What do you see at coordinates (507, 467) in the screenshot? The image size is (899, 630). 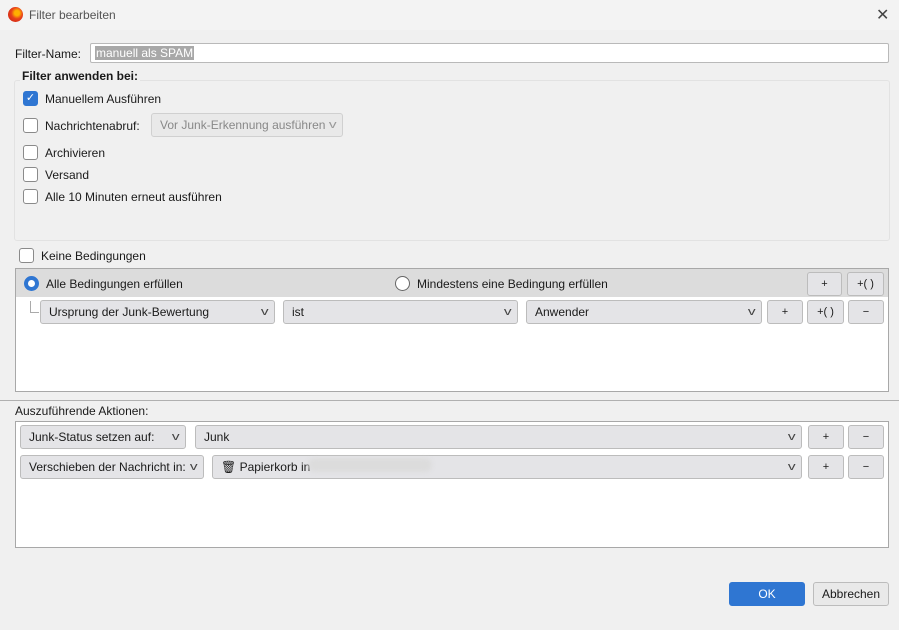 I see `action-target-dropdown-2: 🗑 Papierkorb in v` at bounding box center [507, 467].